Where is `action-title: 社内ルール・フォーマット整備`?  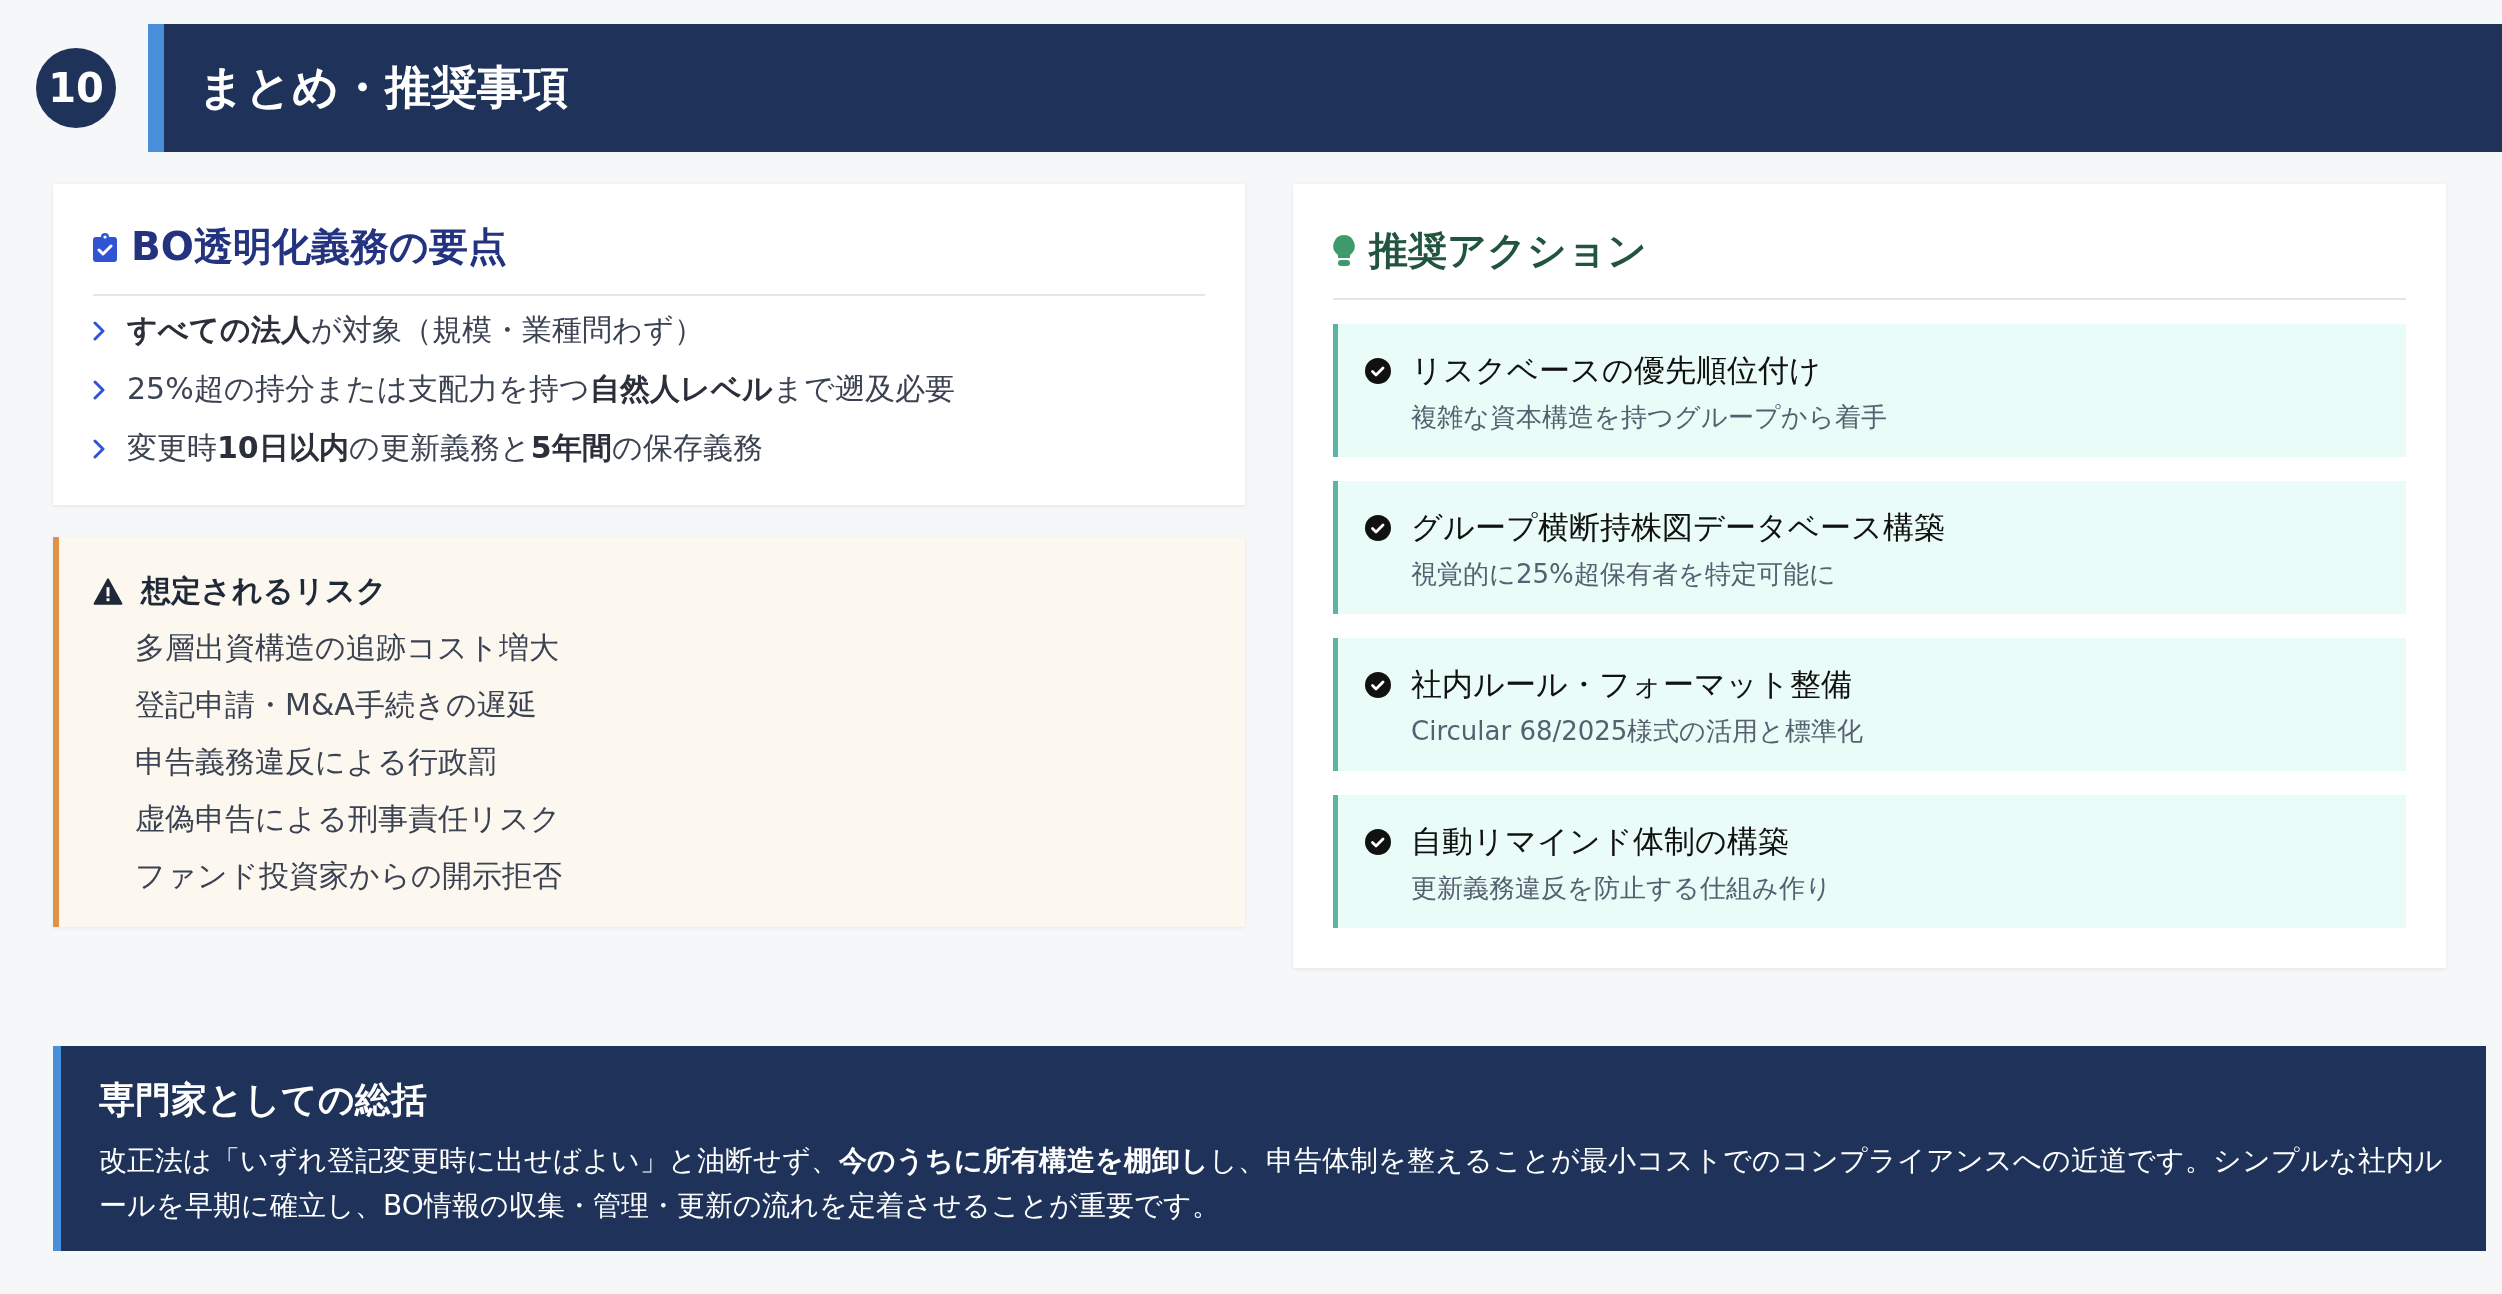
action-title: 社内ルール・フォーマット整備 is located at coordinates (1632, 684).